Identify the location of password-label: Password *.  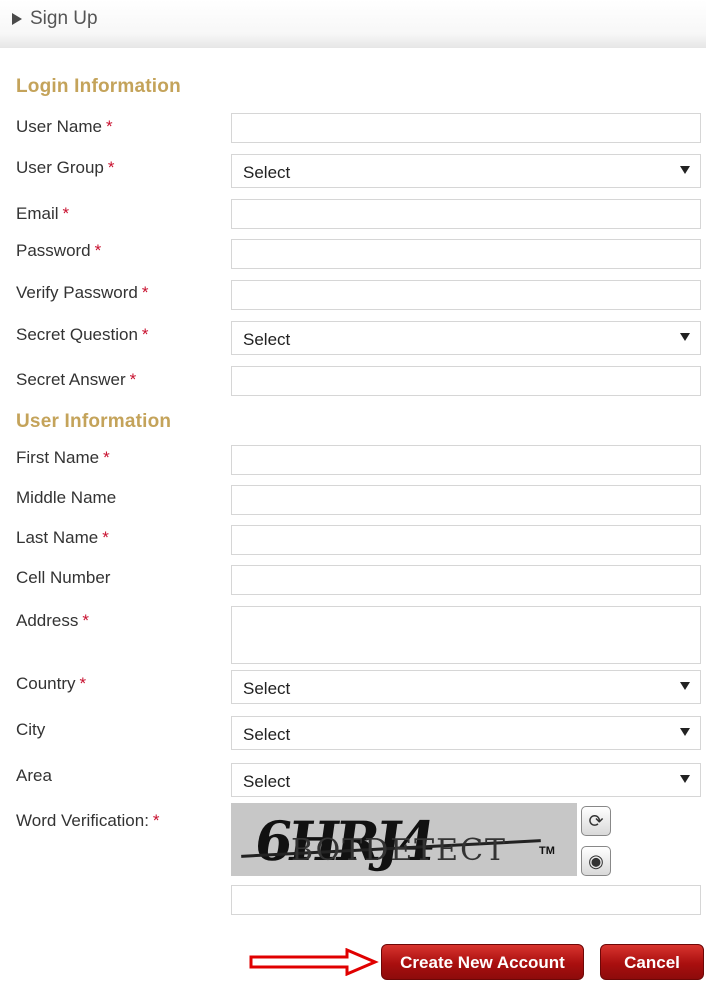
(59, 250).